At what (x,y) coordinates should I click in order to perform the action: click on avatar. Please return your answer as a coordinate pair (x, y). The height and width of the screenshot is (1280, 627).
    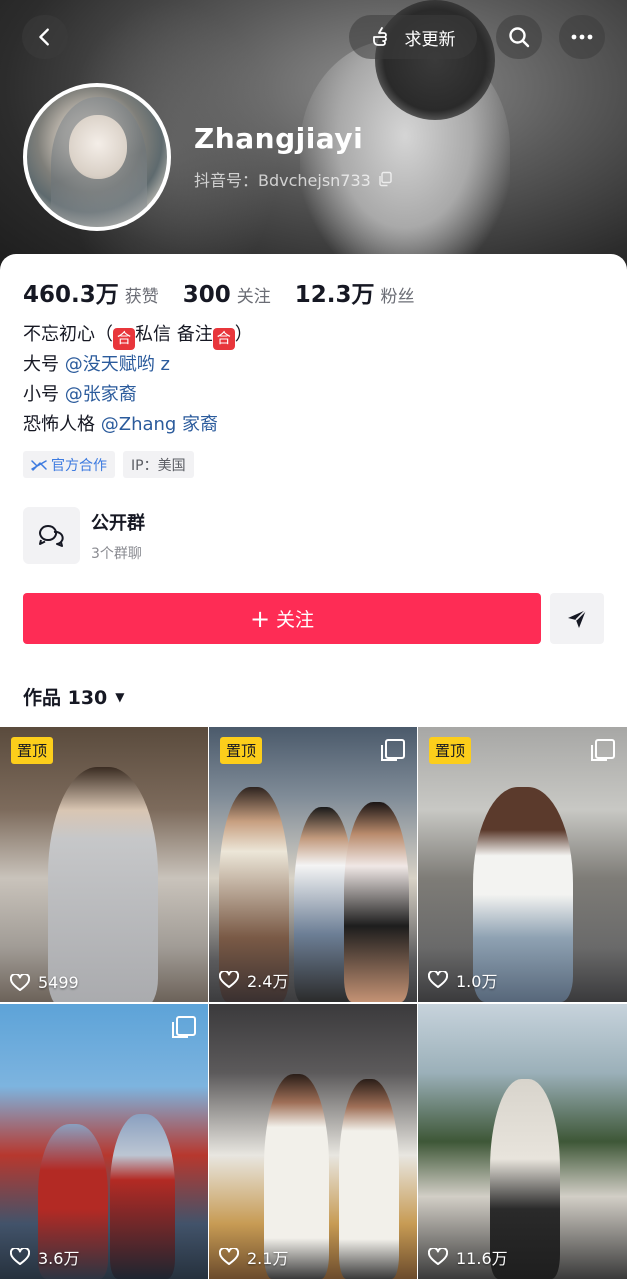
    Looking at the image, I should click on (97, 157).